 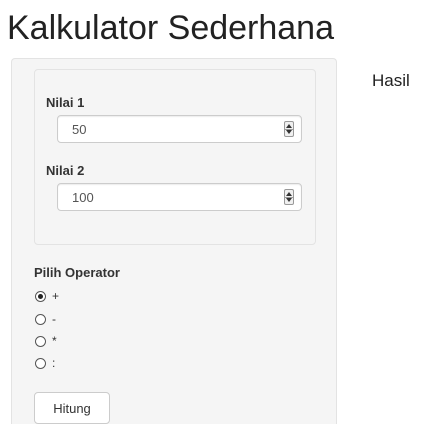 What do you see at coordinates (47, 296) in the screenshot?
I see `operator-option-plus: +` at bounding box center [47, 296].